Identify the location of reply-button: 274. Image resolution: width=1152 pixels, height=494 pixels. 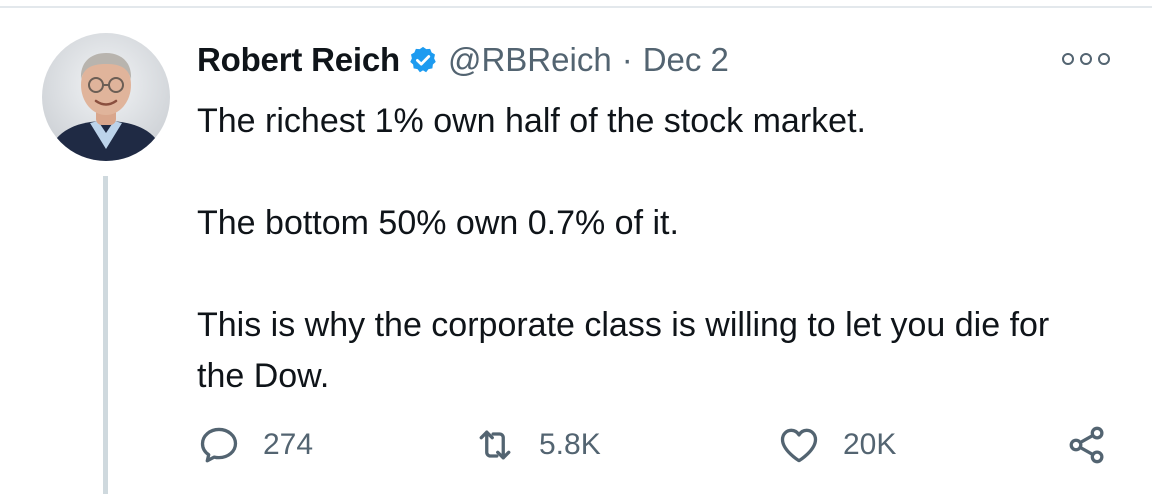
(255, 445).